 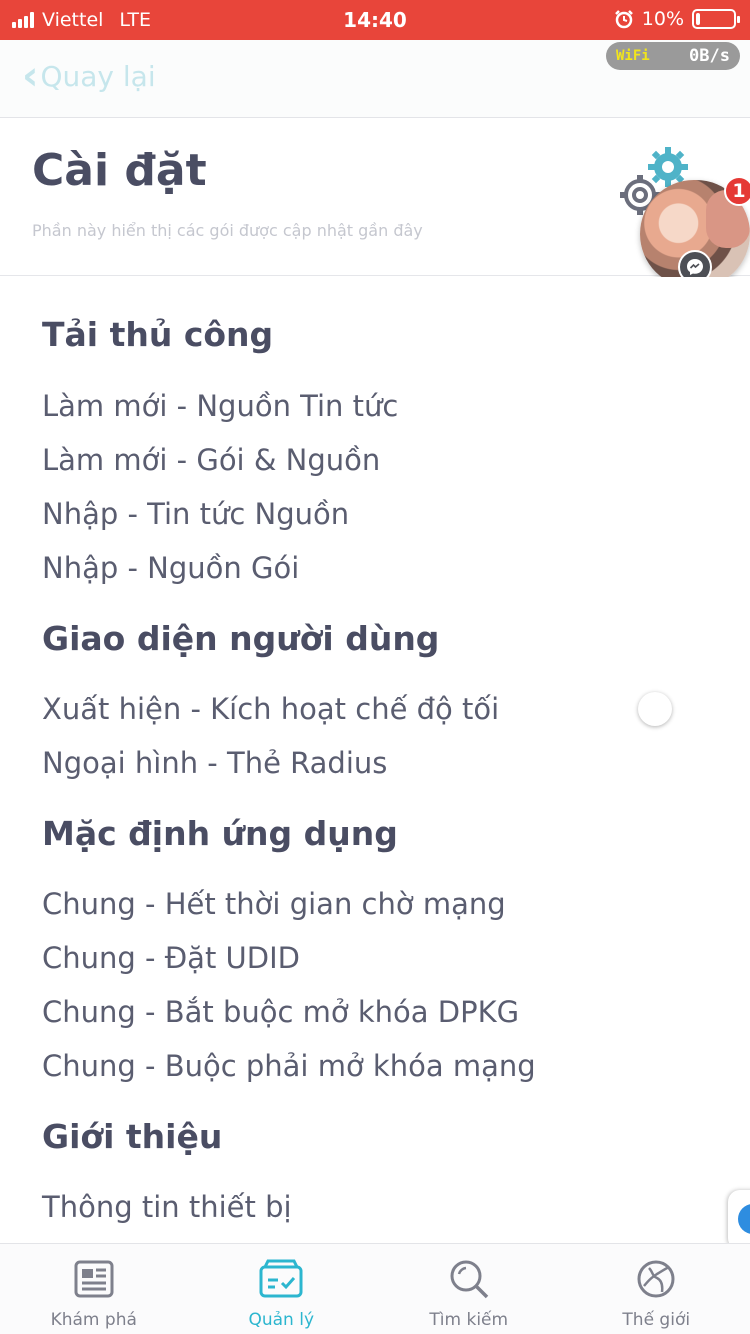 I want to click on newspaper-icon, so click(x=94, y=1279).